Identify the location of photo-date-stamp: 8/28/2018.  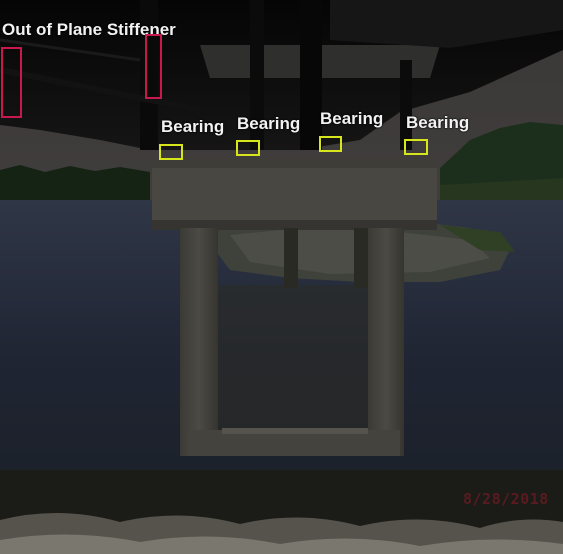
(506, 499).